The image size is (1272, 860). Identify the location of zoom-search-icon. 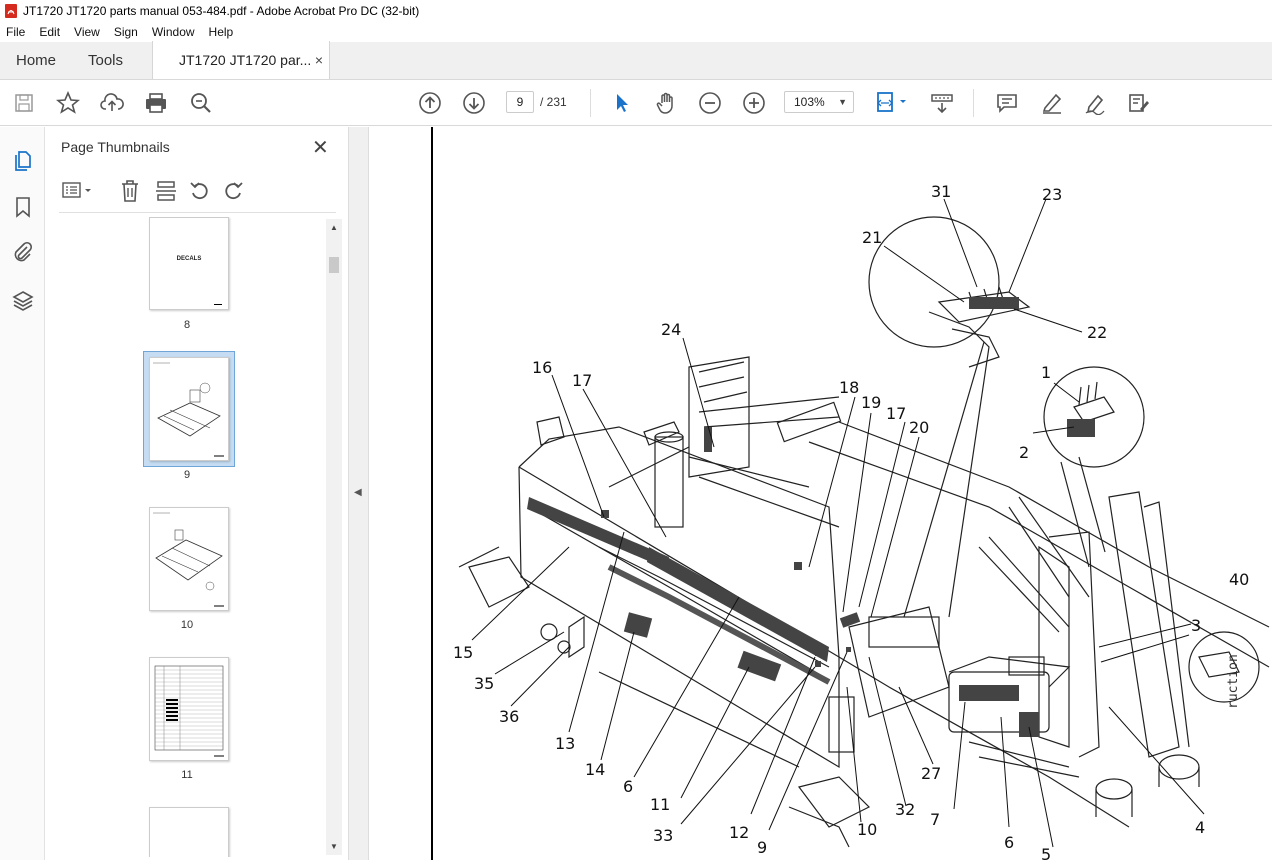
(201, 103).